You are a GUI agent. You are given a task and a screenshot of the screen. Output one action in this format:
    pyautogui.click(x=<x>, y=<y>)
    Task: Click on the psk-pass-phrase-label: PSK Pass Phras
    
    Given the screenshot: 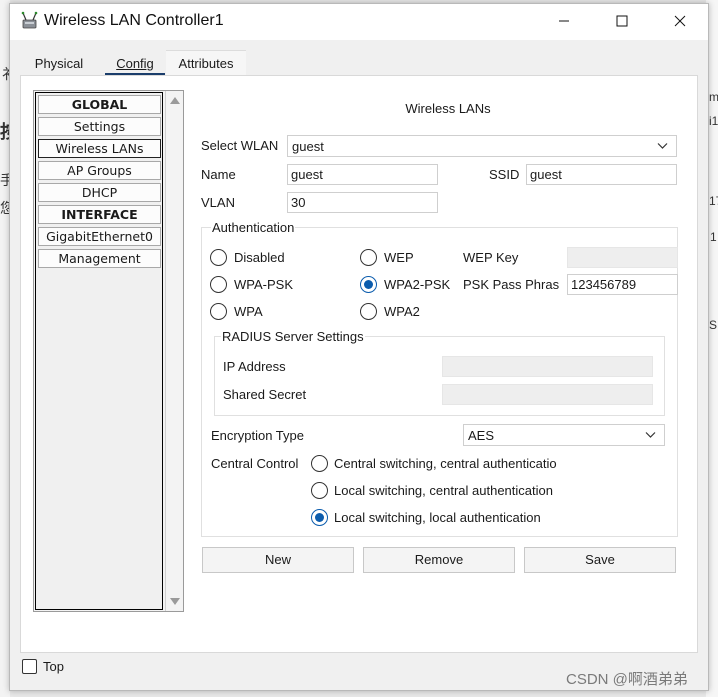 What is the action you would take?
    pyautogui.click(x=511, y=284)
    